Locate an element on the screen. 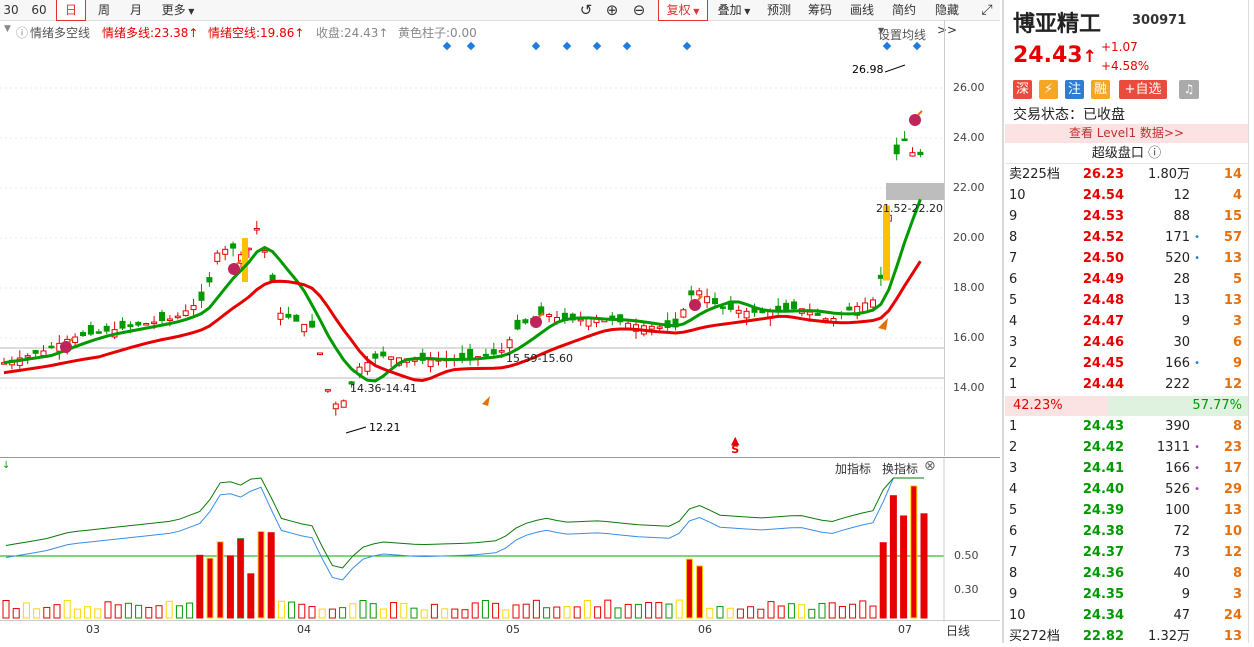  period-week-button: 周 is located at coordinates (104, 10).